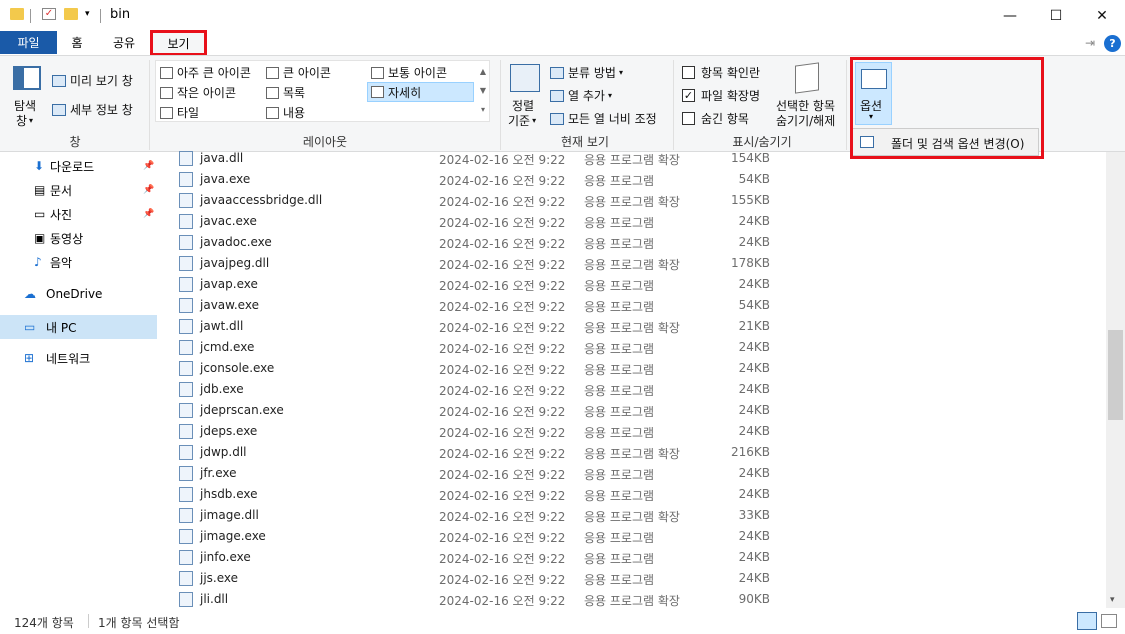 This screenshot has height=634, width=1125. I want to click on item-checkboxes-toggle: 항목 확인란, so click(721, 72).